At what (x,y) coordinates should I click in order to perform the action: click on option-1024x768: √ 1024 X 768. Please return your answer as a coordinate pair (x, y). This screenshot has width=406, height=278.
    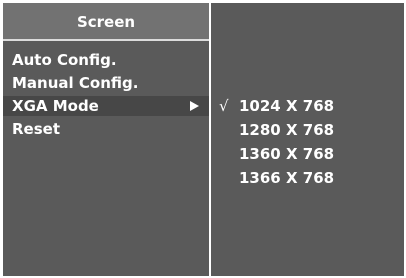
    Looking at the image, I should click on (307, 106).